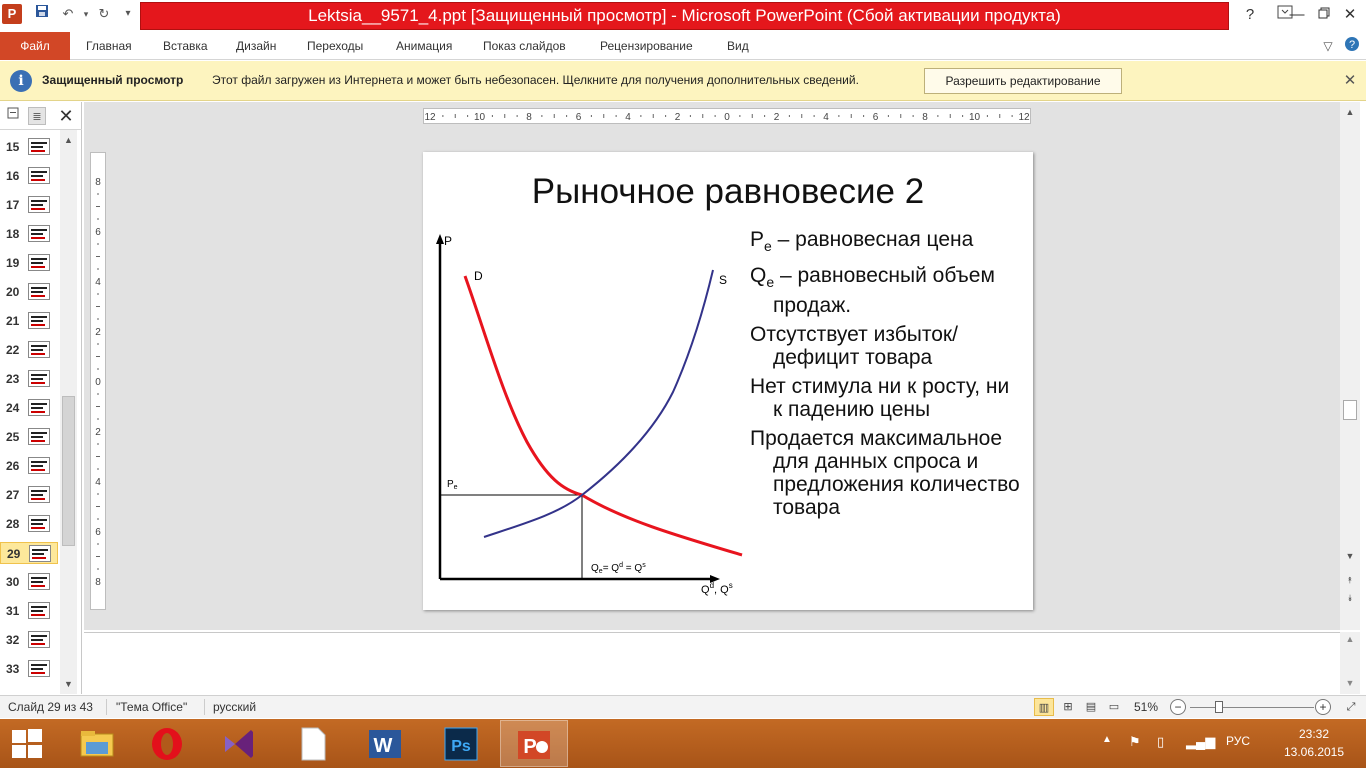  What do you see at coordinates (104, 14) in the screenshot?
I see `redo-icon: ↻` at bounding box center [104, 14].